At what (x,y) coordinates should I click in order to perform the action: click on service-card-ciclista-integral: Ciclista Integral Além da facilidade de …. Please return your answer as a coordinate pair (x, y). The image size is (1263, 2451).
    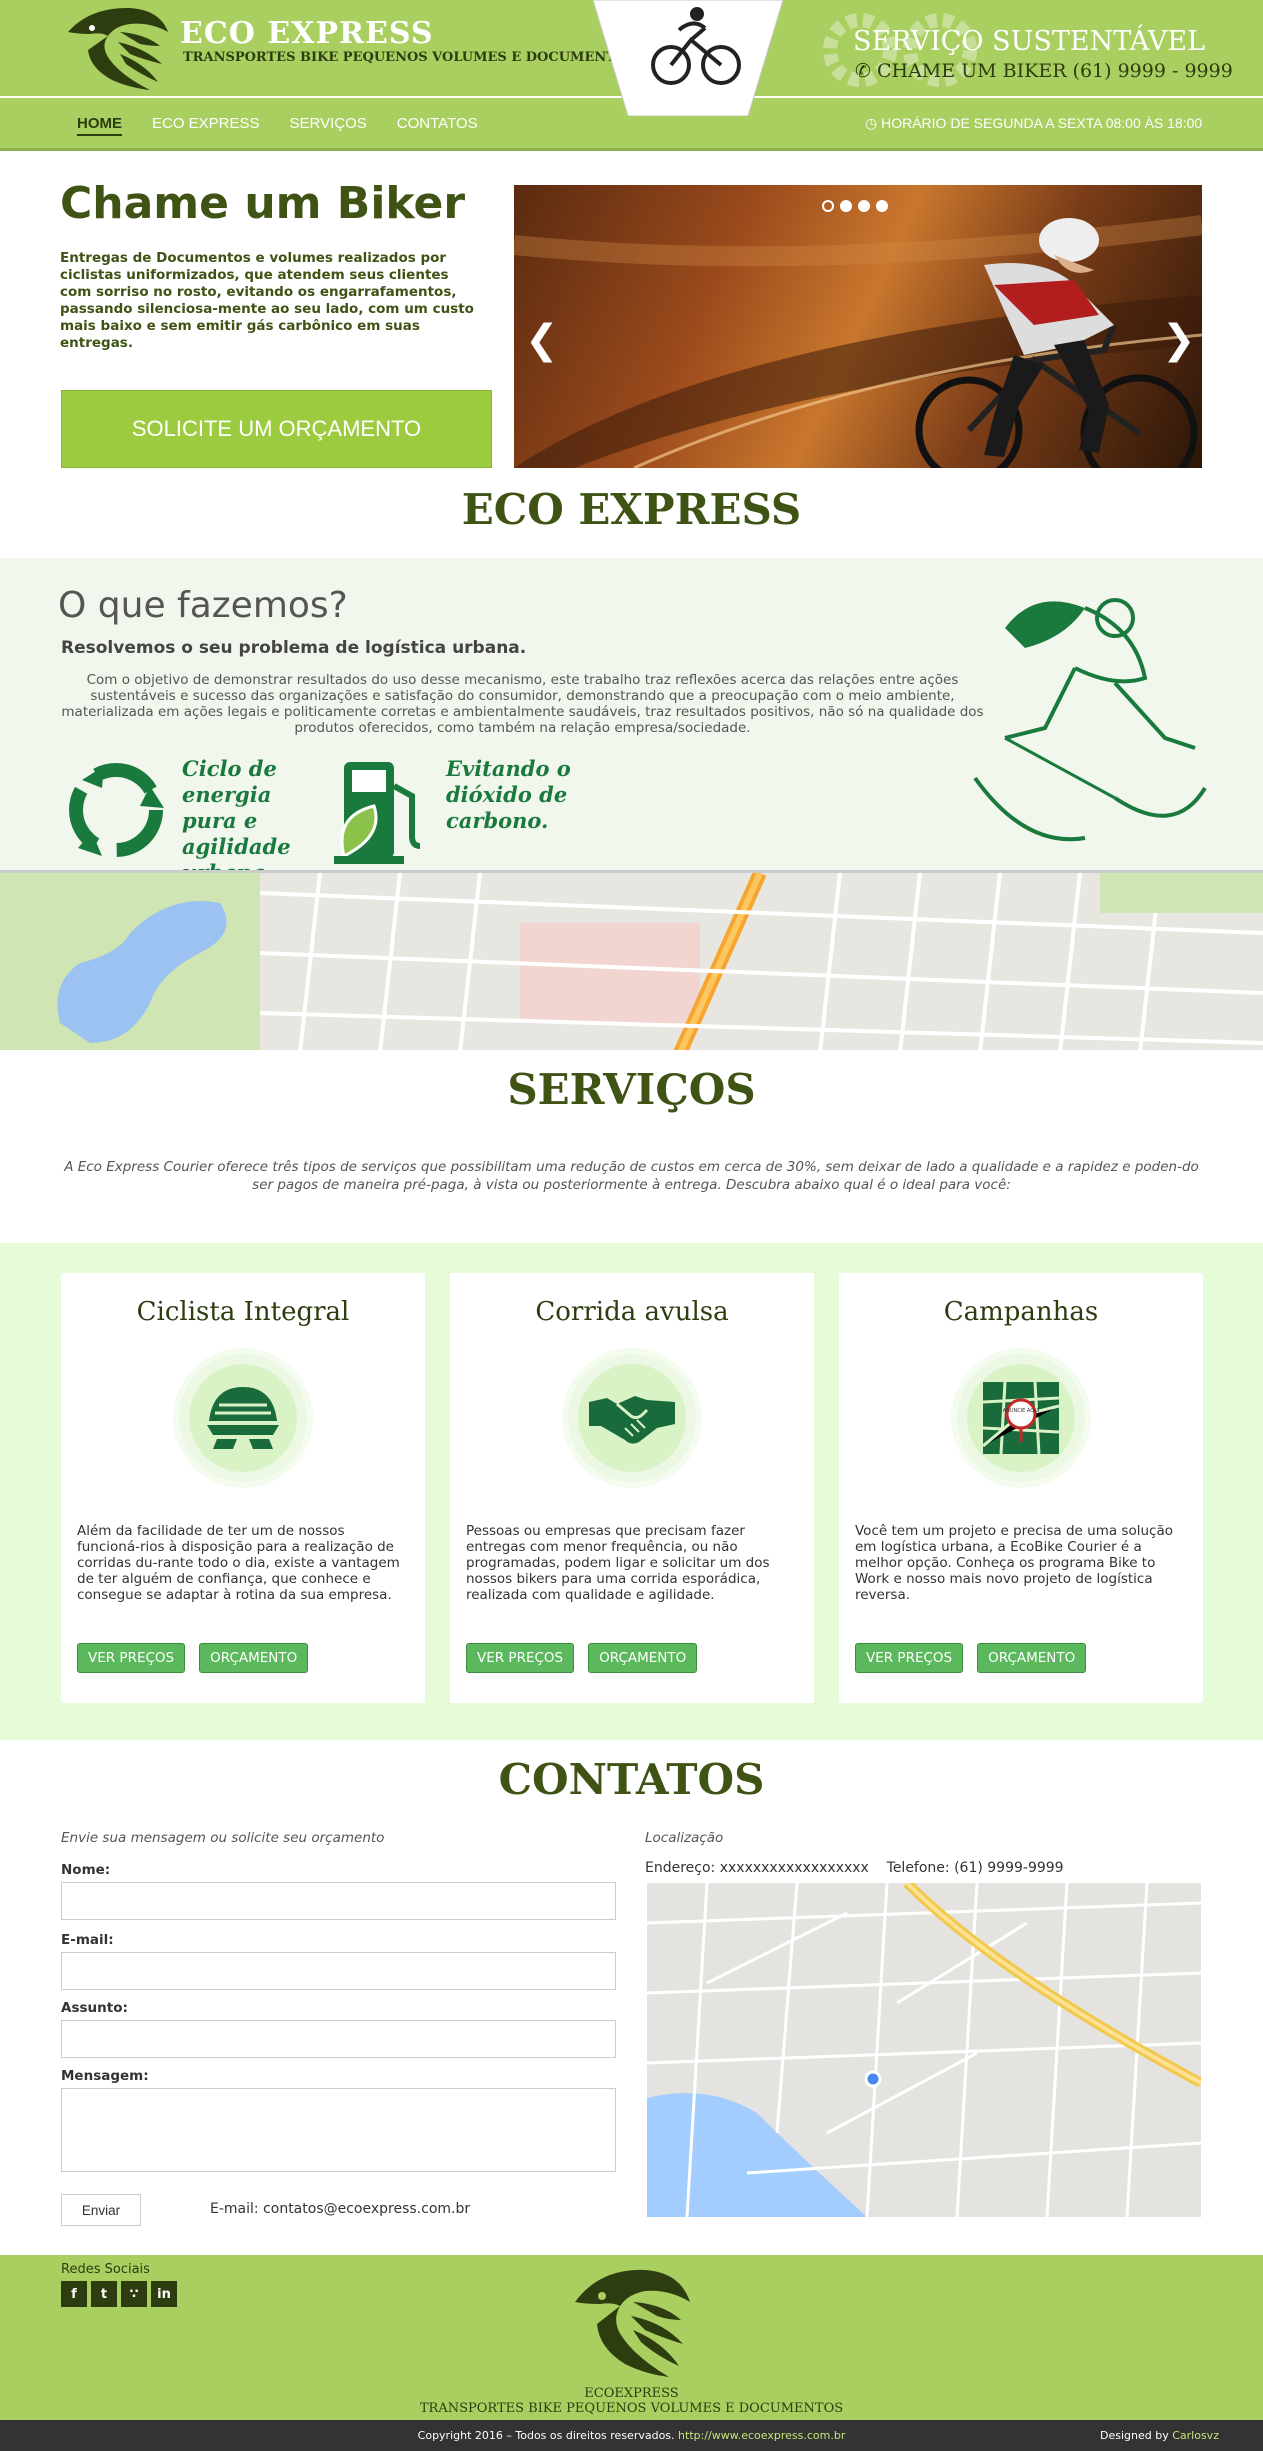
    Looking at the image, I should click on (243, 1488).